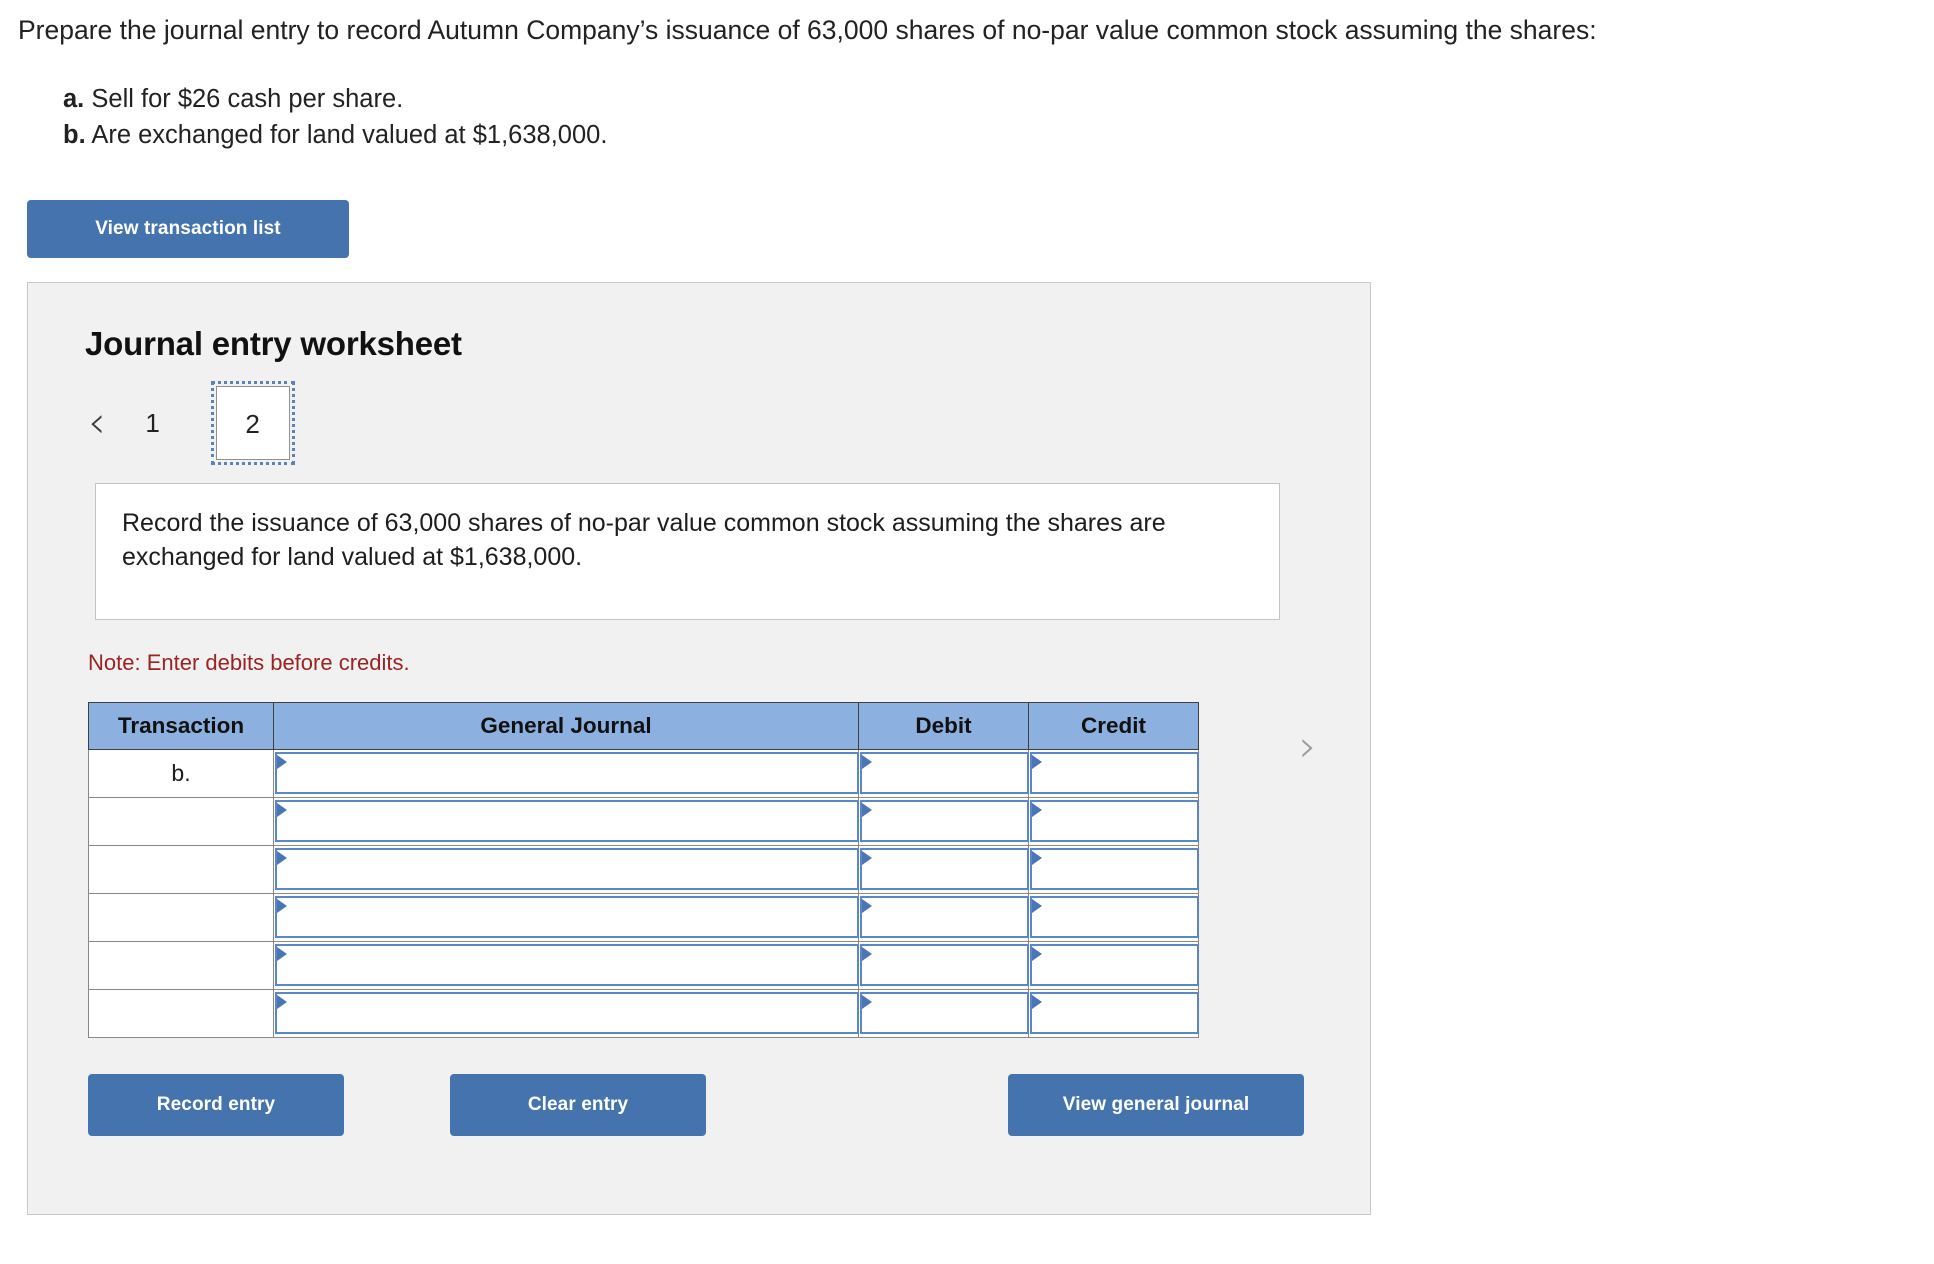 This screenshot has width=1934, height=1264. I want to click on clear-entry-button: Clear entry, so click(578, 1104).